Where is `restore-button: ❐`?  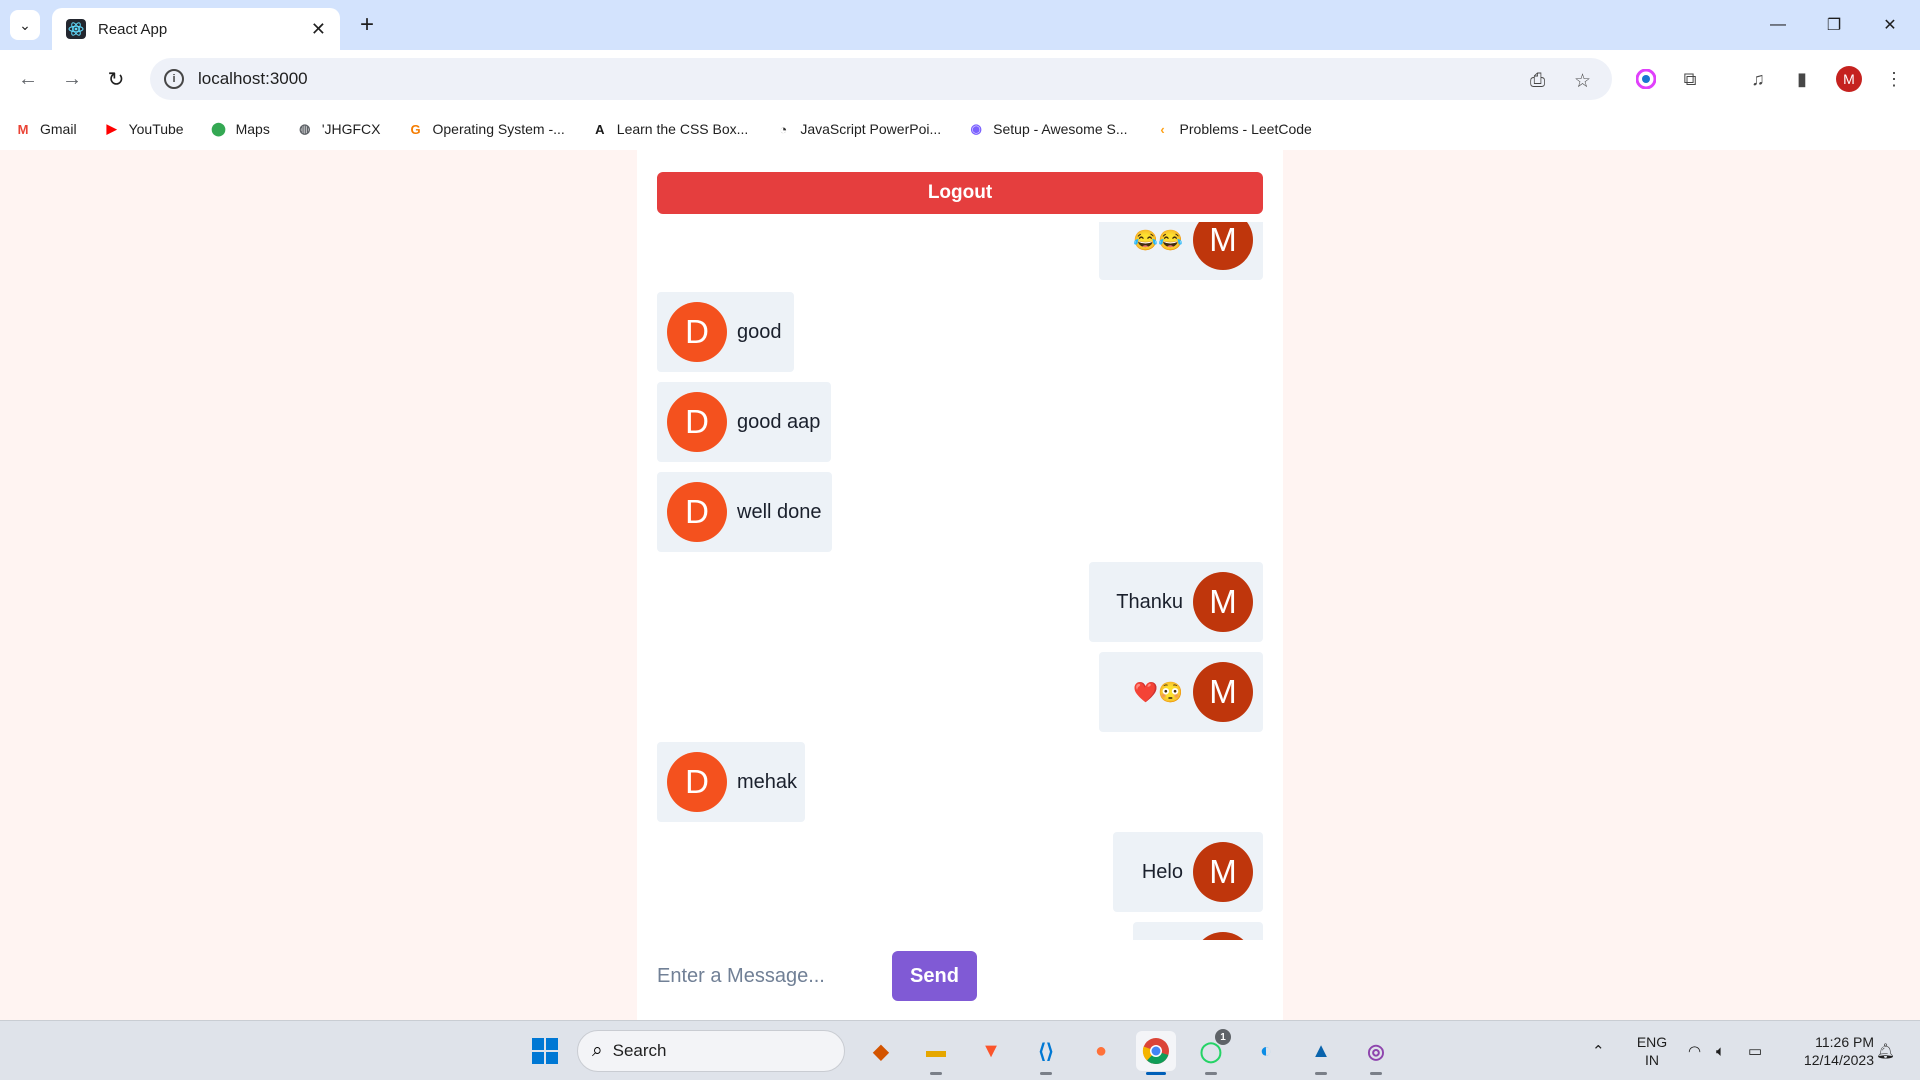 restore-button: ❐ is located at coordinates (1834, 25).